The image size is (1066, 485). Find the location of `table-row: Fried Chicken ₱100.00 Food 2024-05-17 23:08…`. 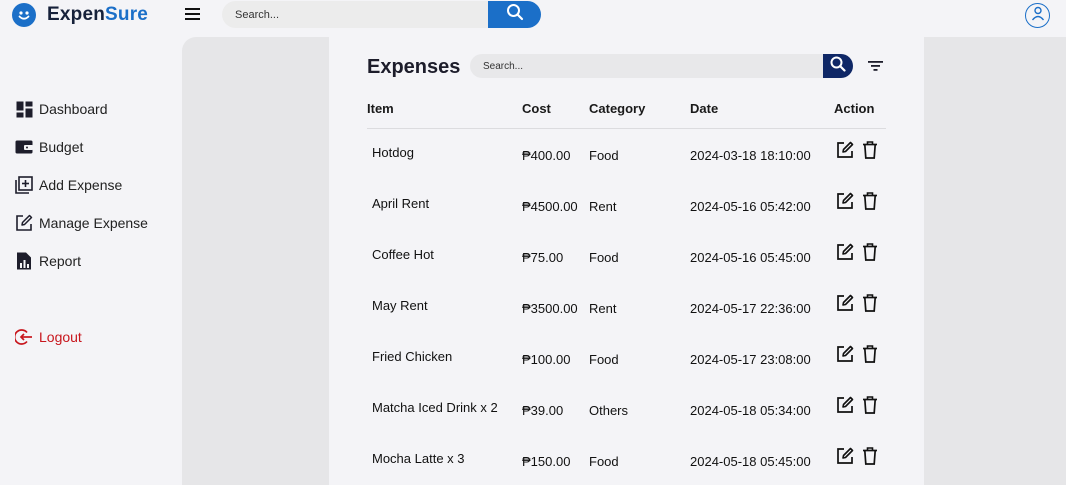

table-row: Fried Chicken ₱100.00 Food 2024-05-17 23:08… is located at coordinates (626, 372).